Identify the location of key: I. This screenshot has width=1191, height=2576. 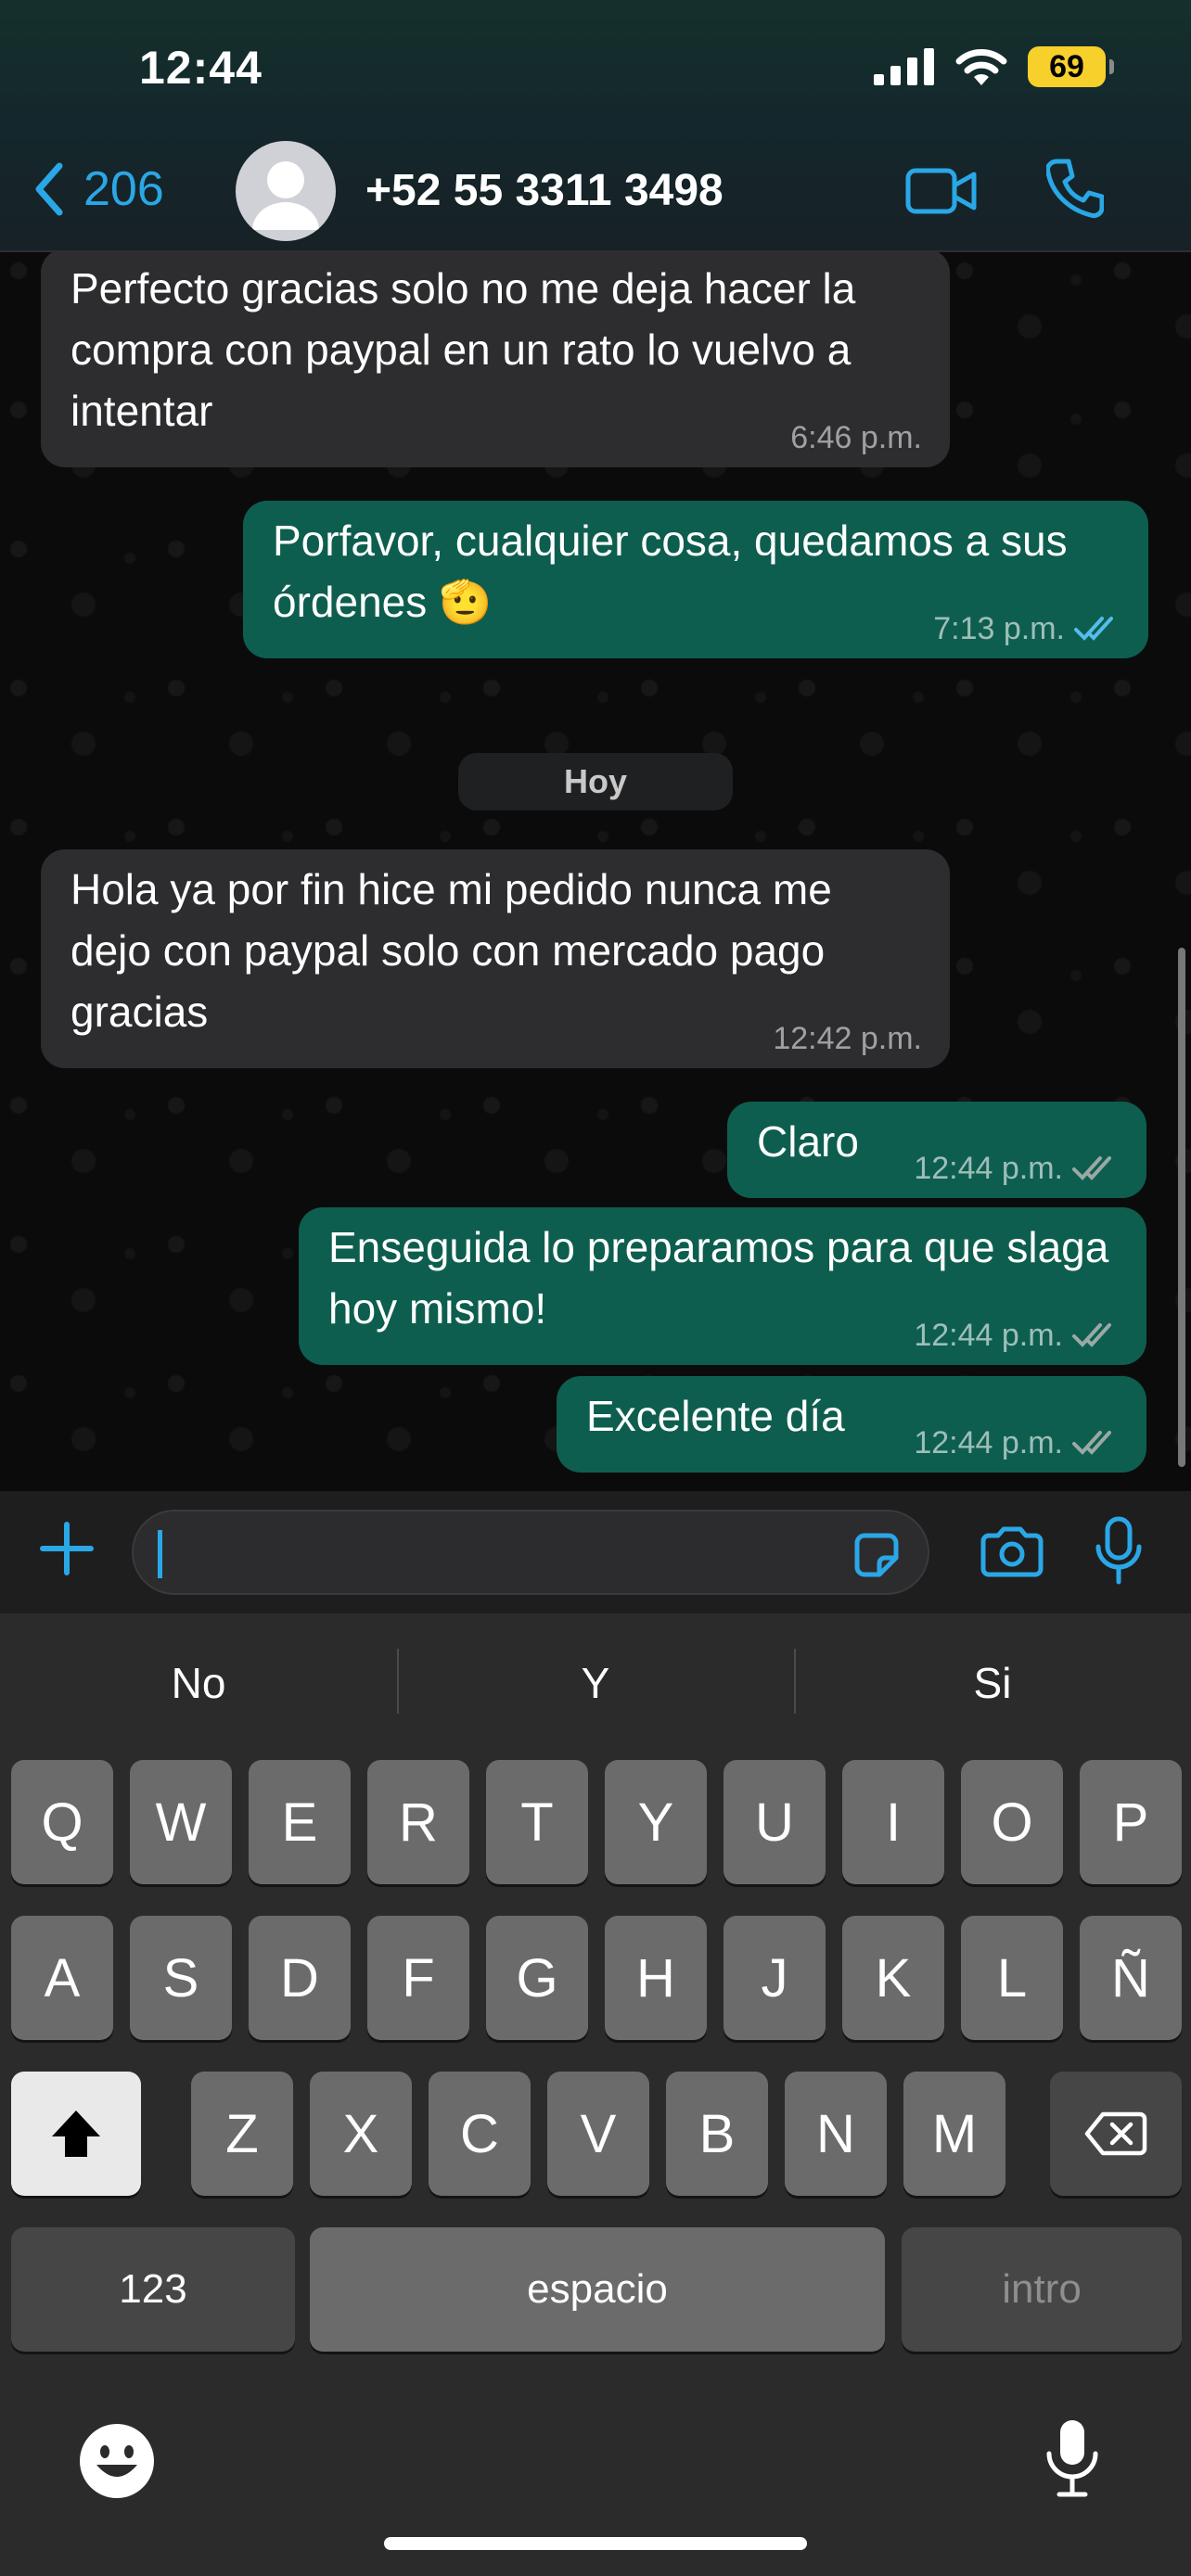
(893, 1822).